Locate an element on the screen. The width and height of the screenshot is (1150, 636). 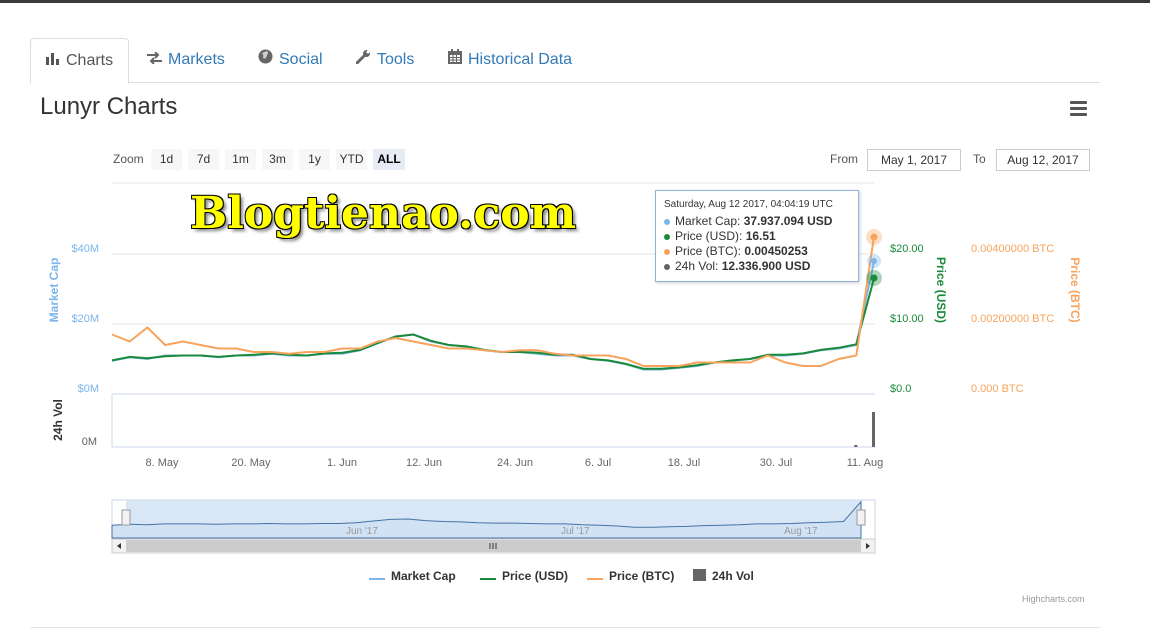
x-tick-label: 1. Jun is located at coordinates (342, 463).